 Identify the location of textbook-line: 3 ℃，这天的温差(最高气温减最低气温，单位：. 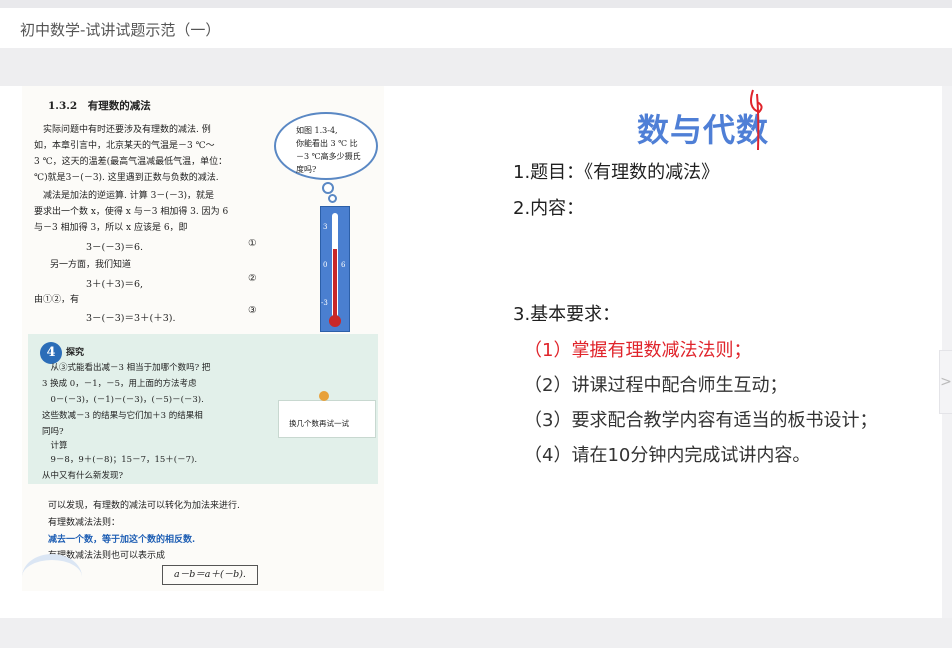
(131, 162).